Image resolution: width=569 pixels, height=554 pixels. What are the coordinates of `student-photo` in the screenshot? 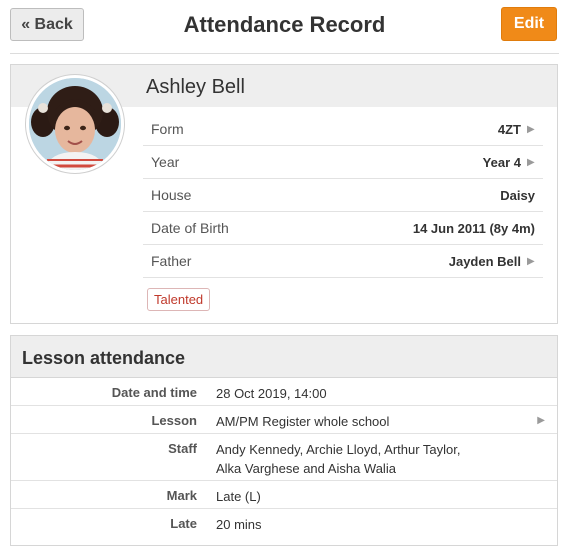 It's located at (75, 124).